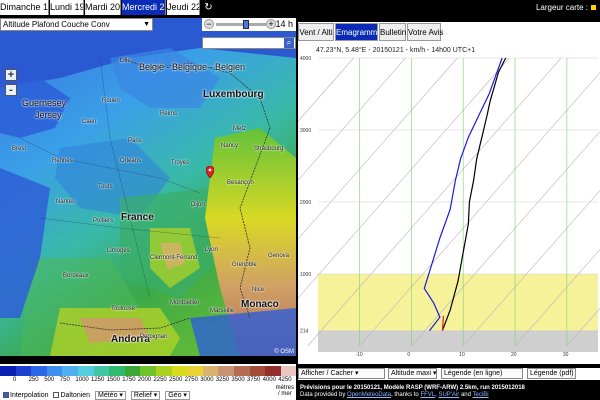 This screenshot has height=400, width=600. I want to click on meteo-select: Météo ▾, so click(110, 395).